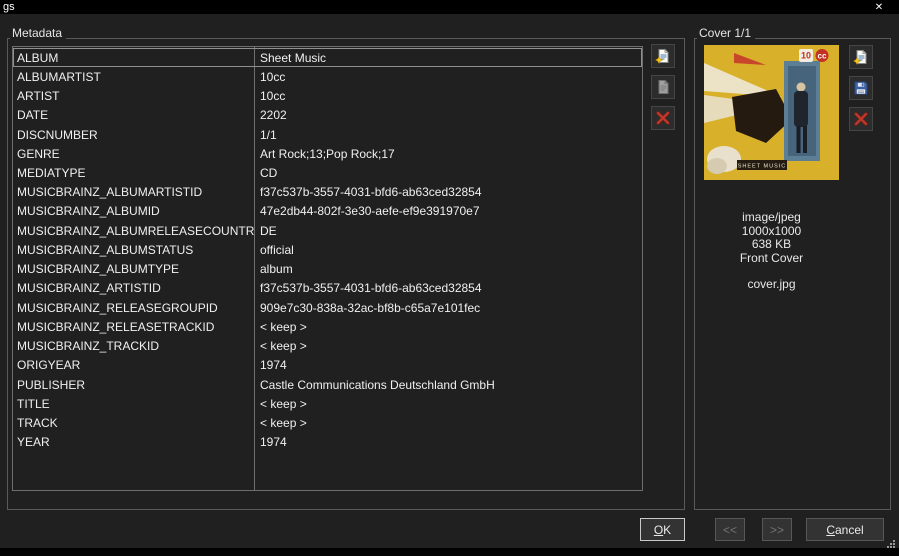 This screenshot has width=899, height=556. Describe the element at coordinates (88, 346) in the screenshot. I see `metadata-field-name: MUSICBRAINZ_TRACKID` at that location.